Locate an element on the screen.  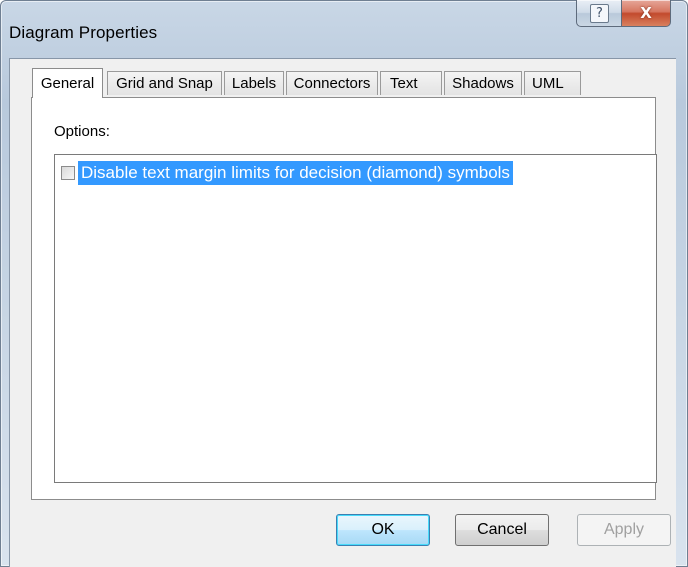
window-title: Diagram Properties is located at coordinates (83, 32).